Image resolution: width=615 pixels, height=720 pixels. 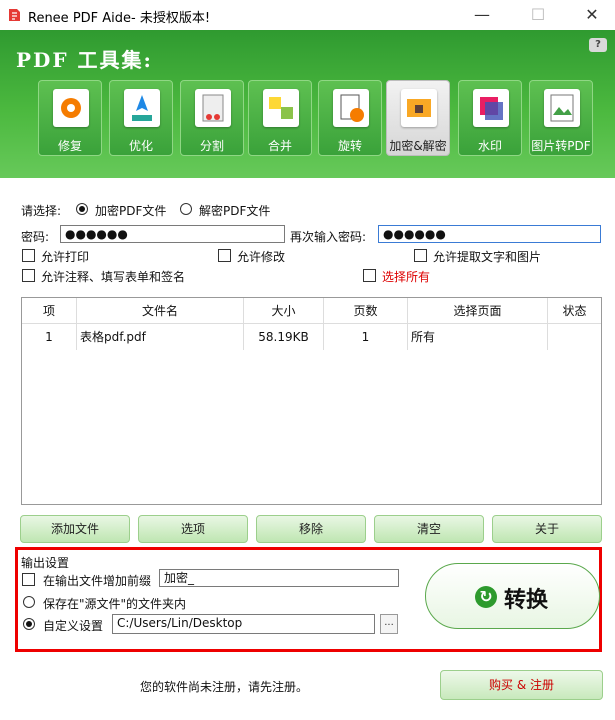 I want to click on tool-rotate: 旋转, so click(x=350, y=118).